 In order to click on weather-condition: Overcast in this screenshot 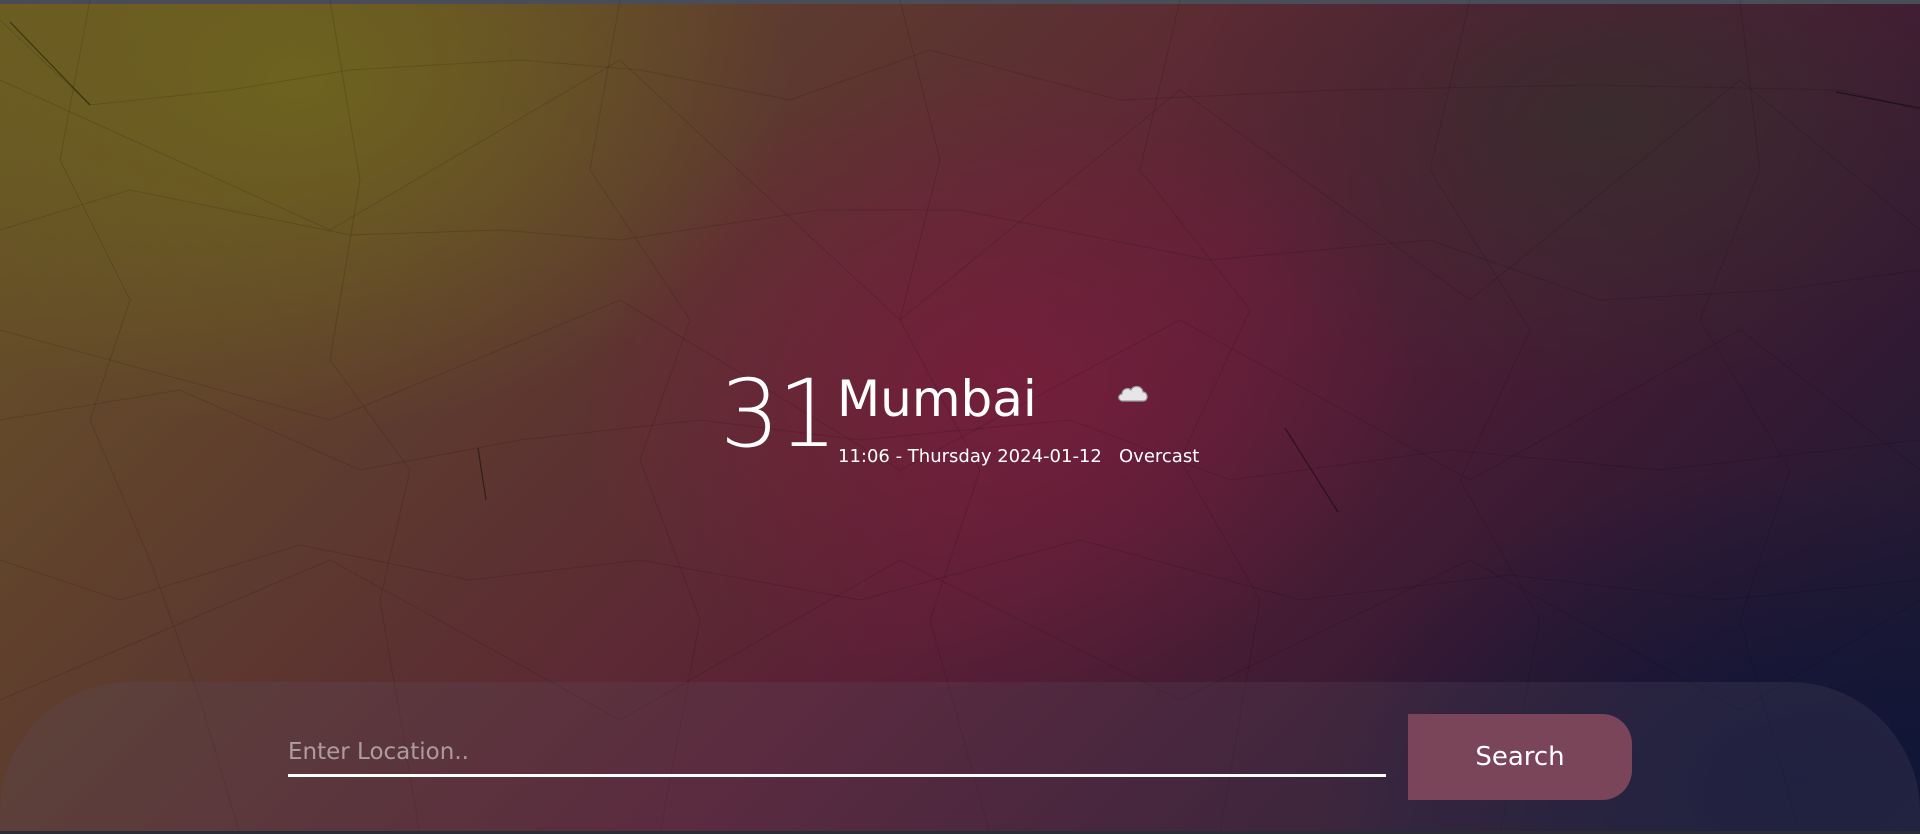, I will do `click(1159, 456)`.